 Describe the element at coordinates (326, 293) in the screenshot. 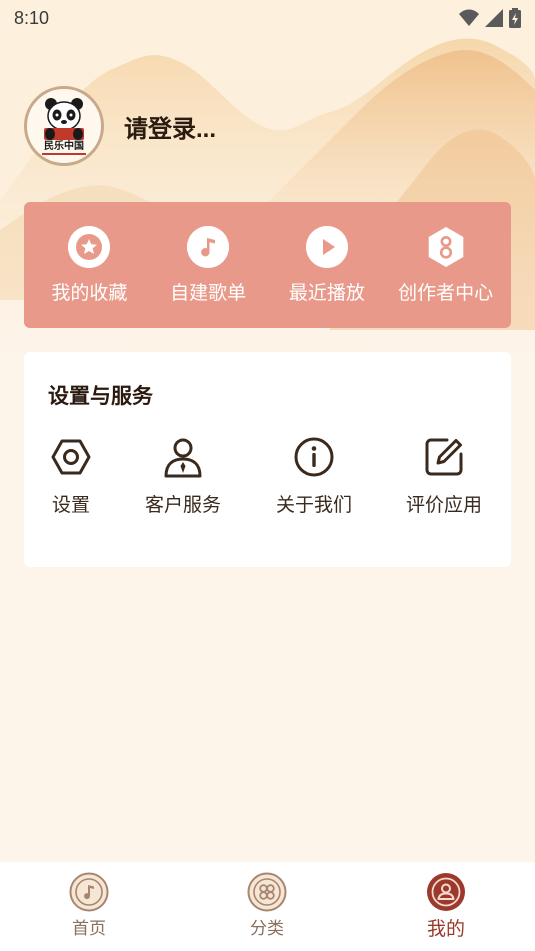

I see `quick-action-label: 最近播放` at that location.